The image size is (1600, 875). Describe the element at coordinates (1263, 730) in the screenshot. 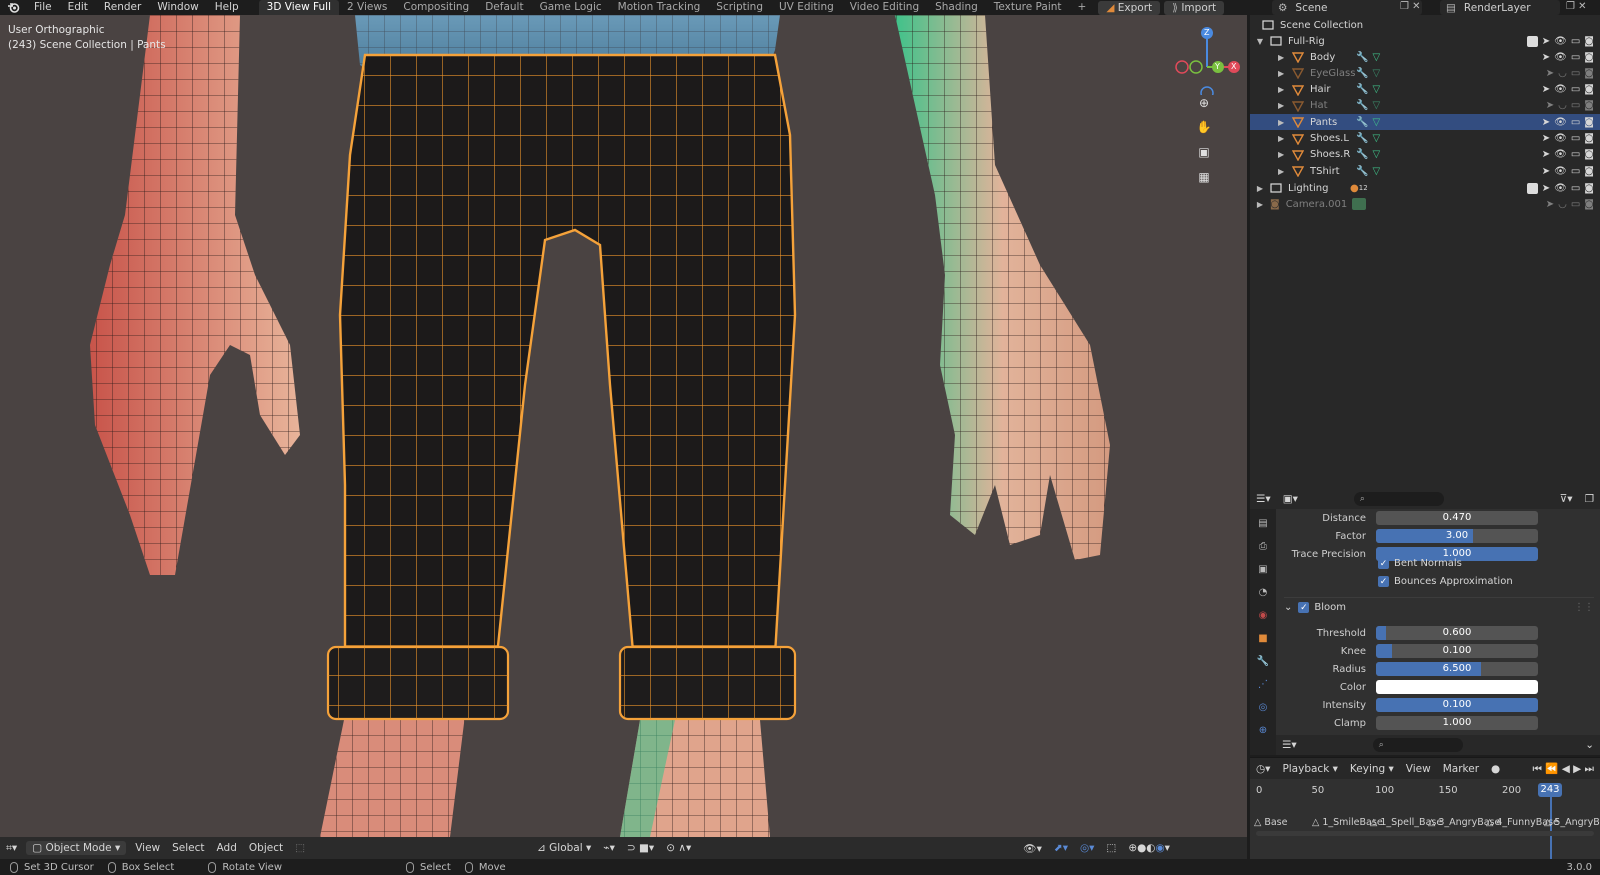

I see `constraints-tab-icon: ⊕` at that location.